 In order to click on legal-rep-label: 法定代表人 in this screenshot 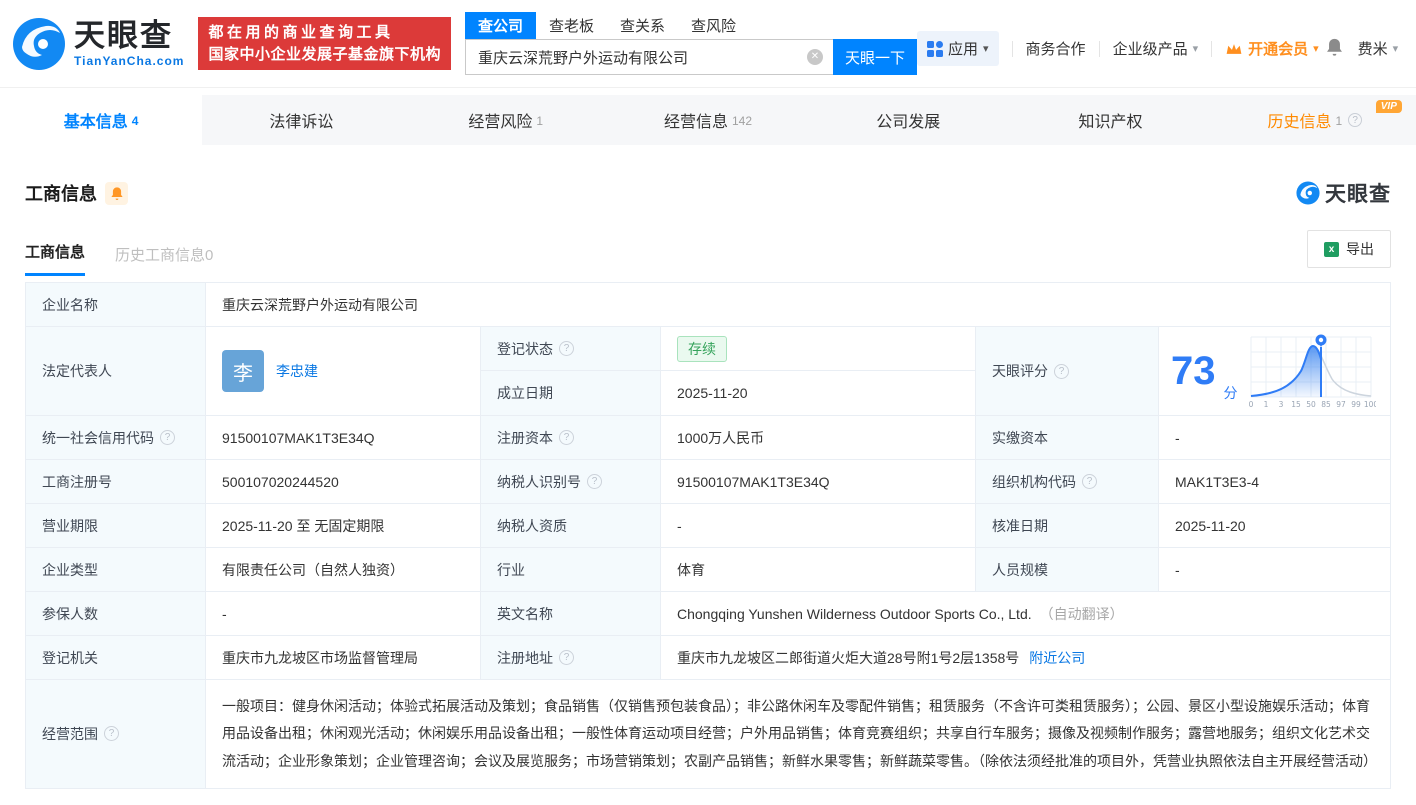, I will do `click(116, 371)`.